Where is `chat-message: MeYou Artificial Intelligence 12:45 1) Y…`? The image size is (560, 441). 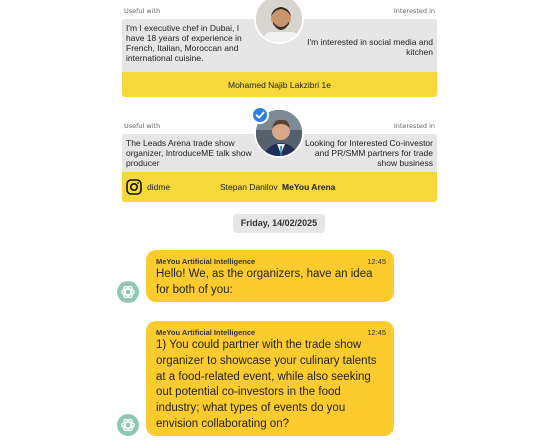
chat-message: MeYou Artificial Intelligence 12:45 1) Y… is located at coordinates (270, 378).